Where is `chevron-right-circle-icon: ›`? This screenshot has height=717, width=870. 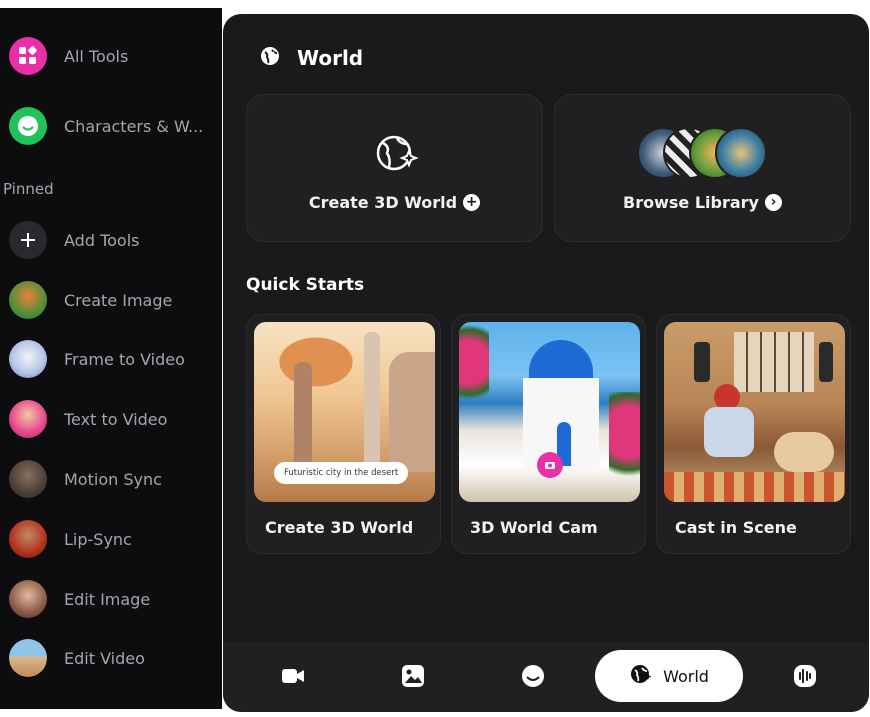
chevron-right-circle-icon: › is located at coordinates (773, 202).